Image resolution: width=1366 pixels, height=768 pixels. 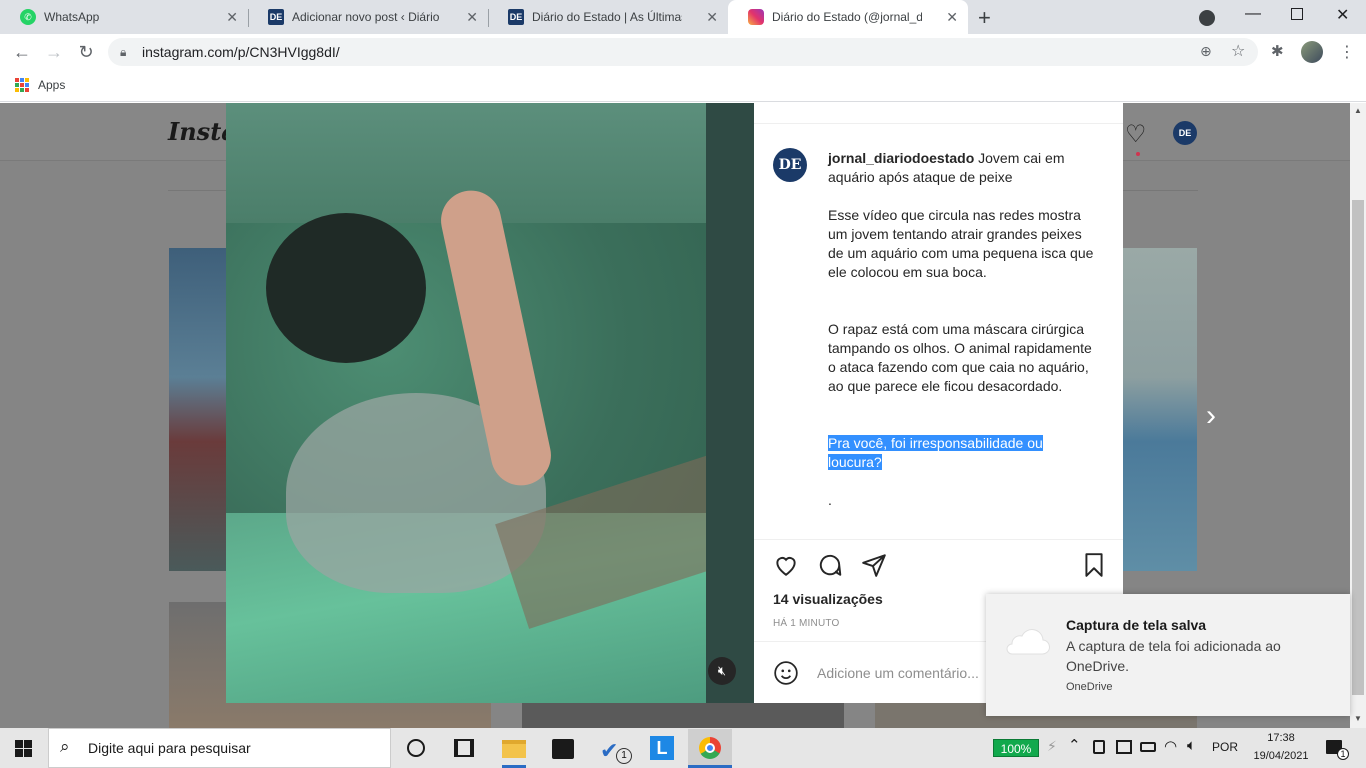 What do you see at coordinates (1297, 14) in the screenshot?
I see `restore-button` at bounding box center [1297, 14].